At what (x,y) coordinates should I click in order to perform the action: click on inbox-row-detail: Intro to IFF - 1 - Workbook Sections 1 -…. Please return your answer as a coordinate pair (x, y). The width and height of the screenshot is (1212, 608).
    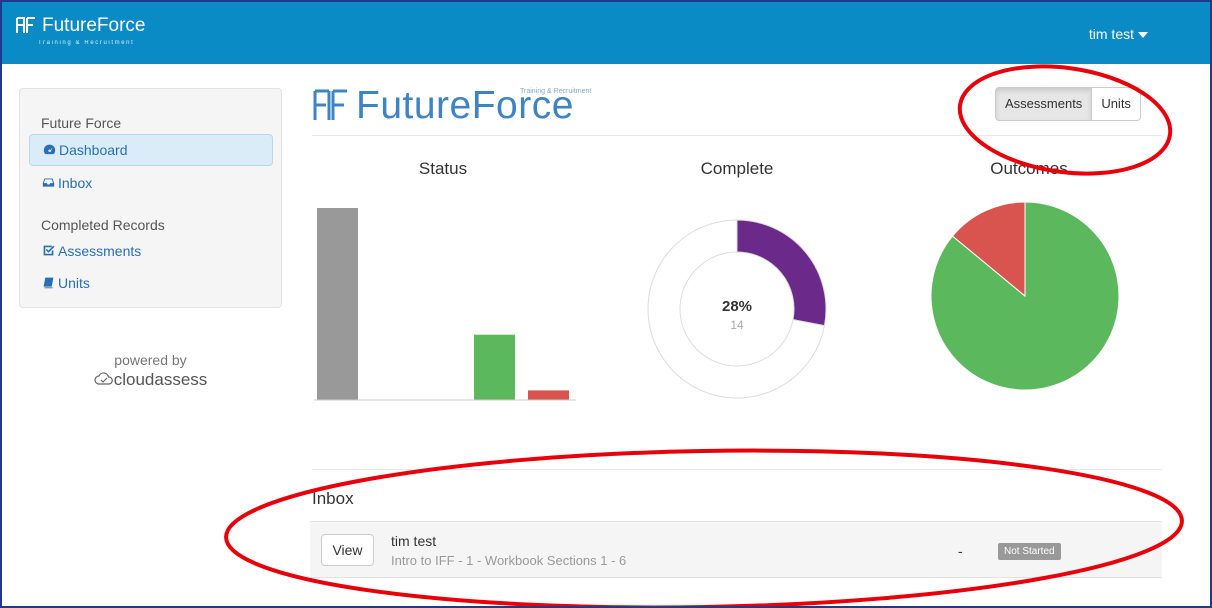
    Looking at the image, I should click on (509, 560).